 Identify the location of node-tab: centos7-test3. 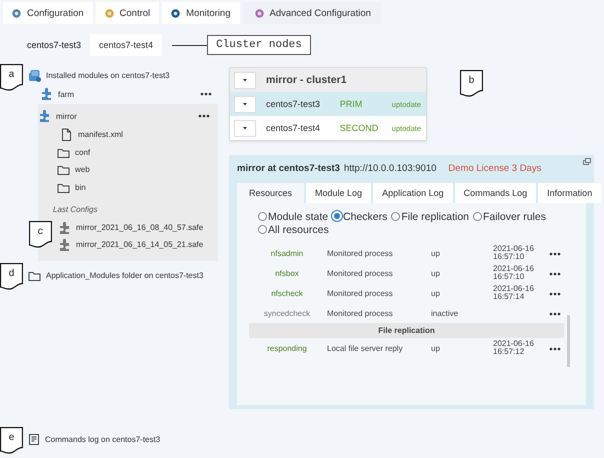
(54, 45).